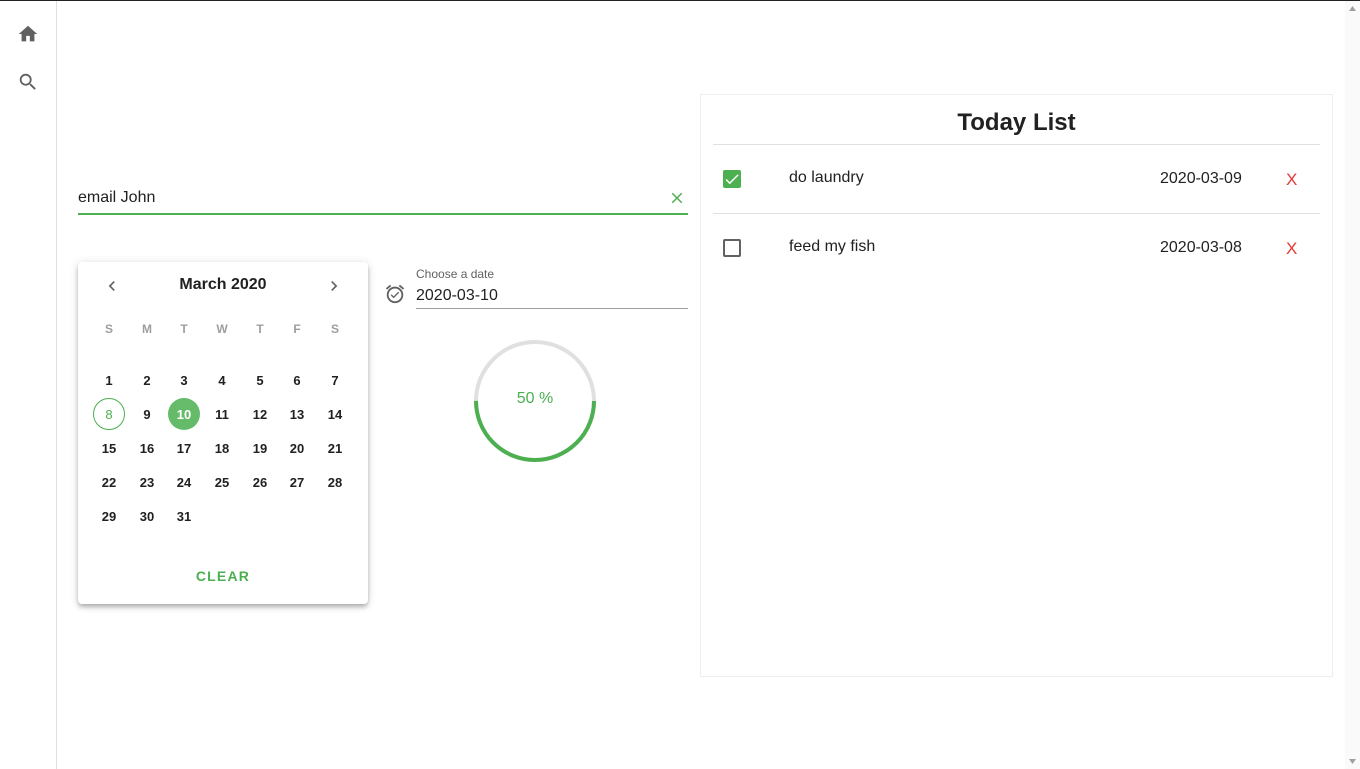 This screenshot has height=769, width=1360. Describe the element at coordinates (184, 482) in the screenshot. I see `calendar-day: 24` at that location.